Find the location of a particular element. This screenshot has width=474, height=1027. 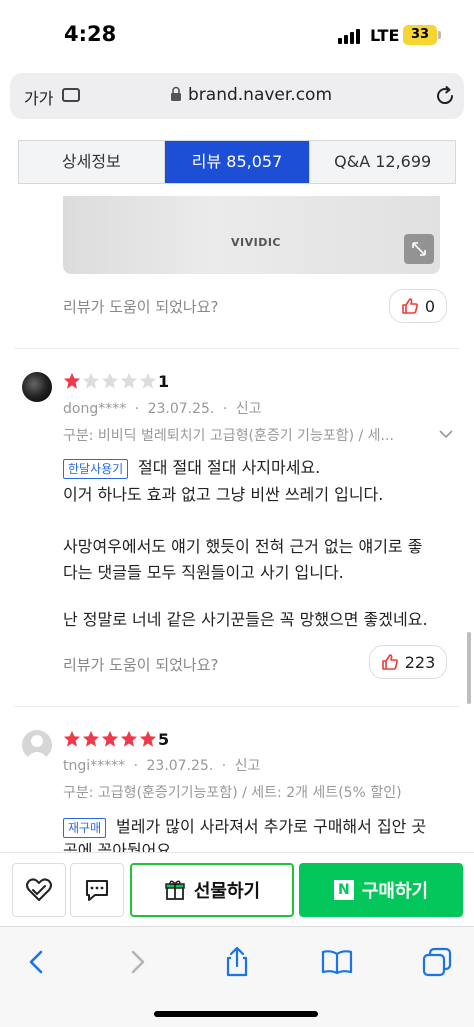

review-badge: 한달사용기 is located at coordinates (96, 469).